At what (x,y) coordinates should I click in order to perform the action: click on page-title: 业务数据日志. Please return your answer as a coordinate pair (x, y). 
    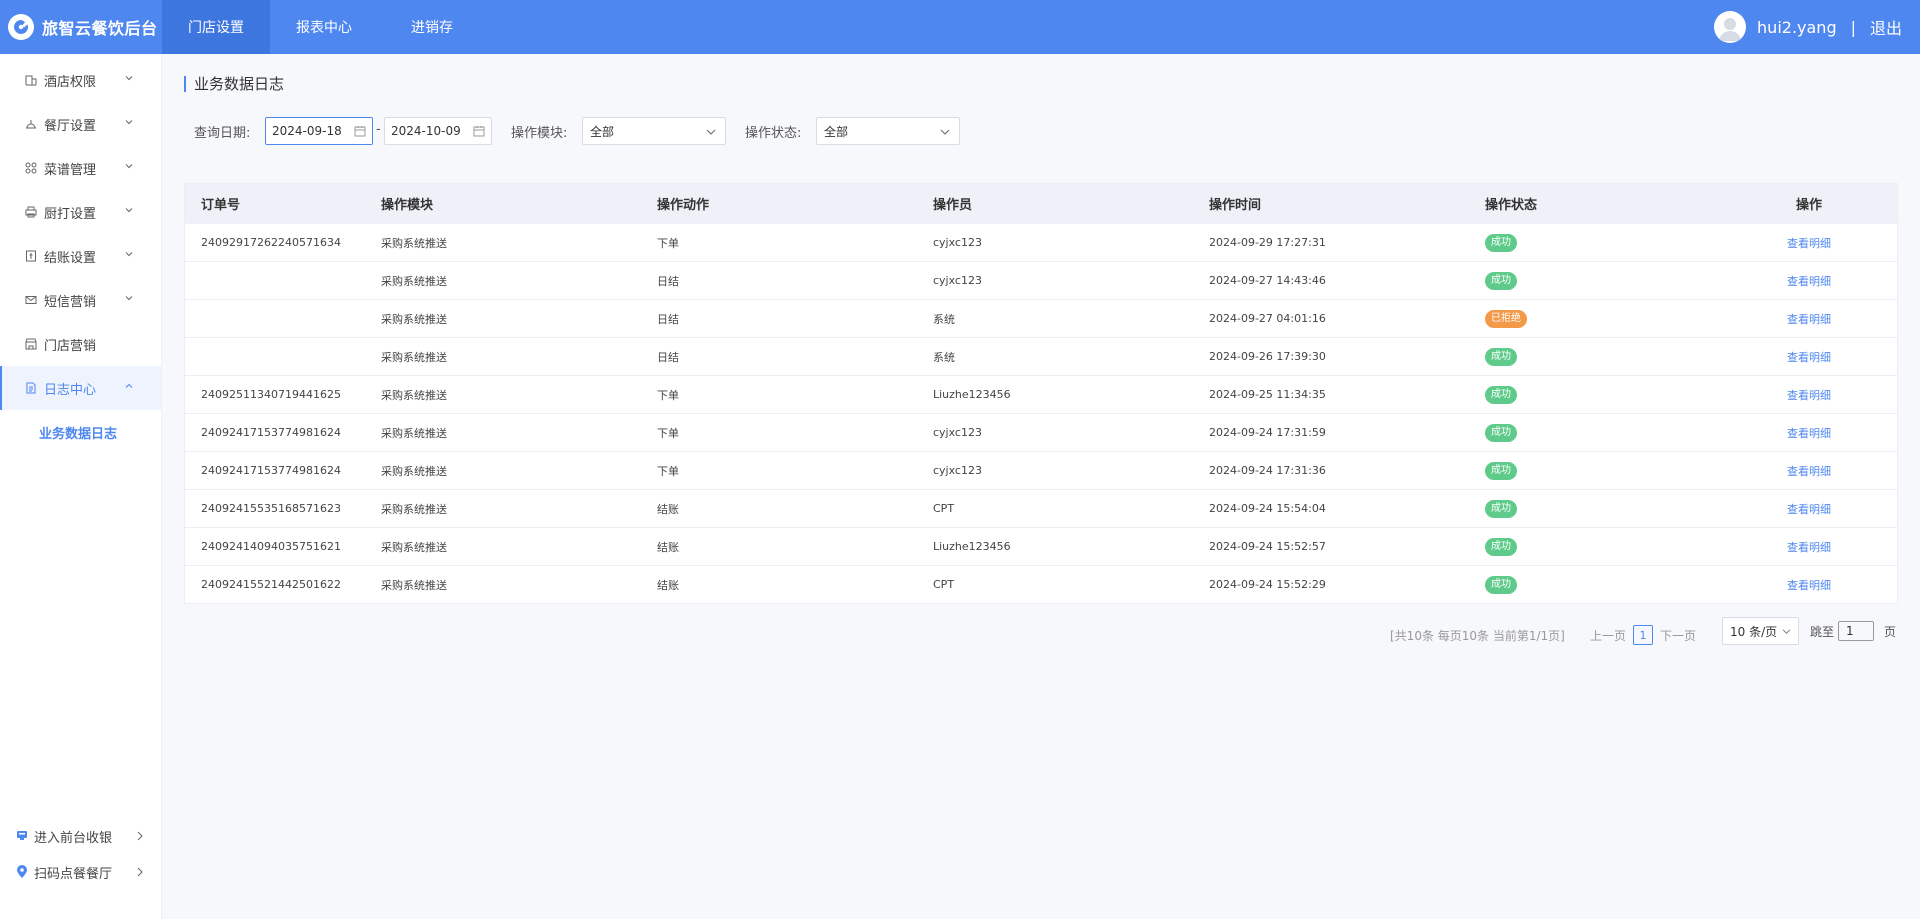
    Looking at the image, I should click on (234, 84).